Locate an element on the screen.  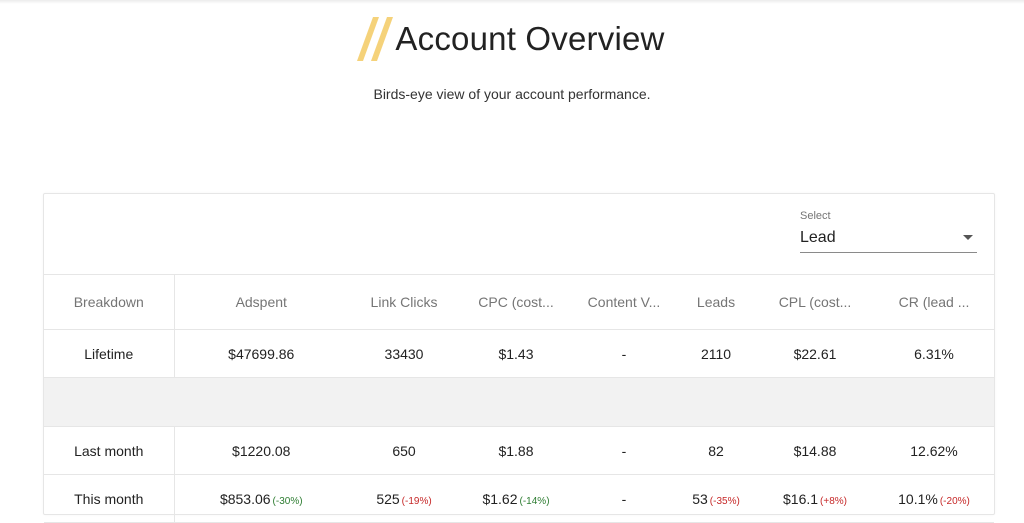
delta-badge: (-35%) is located at coordinates (724, 501).